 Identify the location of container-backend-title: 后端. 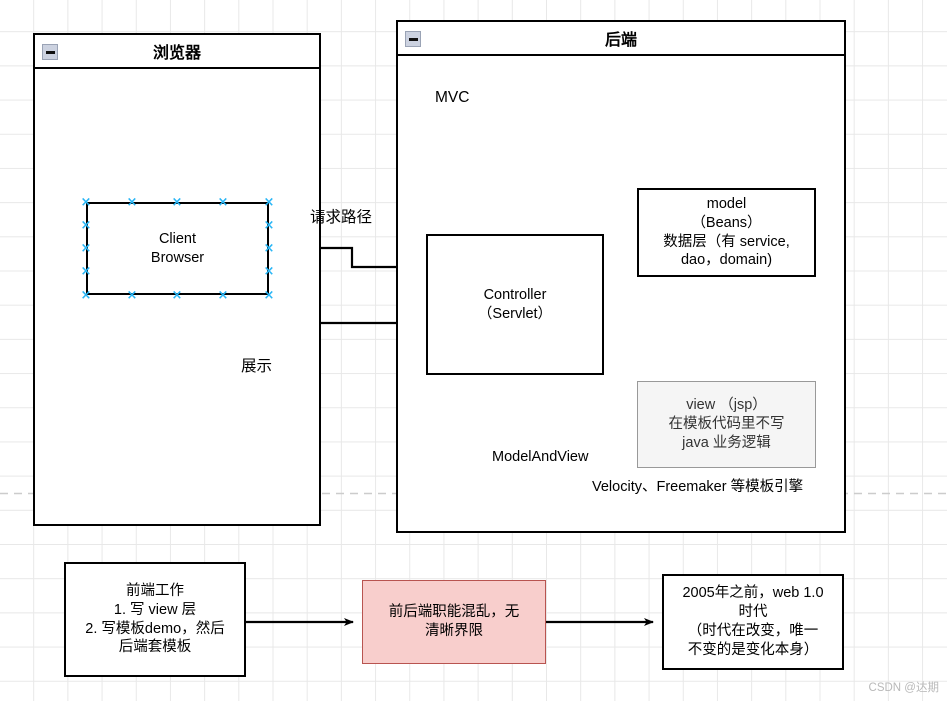
(620, 40).